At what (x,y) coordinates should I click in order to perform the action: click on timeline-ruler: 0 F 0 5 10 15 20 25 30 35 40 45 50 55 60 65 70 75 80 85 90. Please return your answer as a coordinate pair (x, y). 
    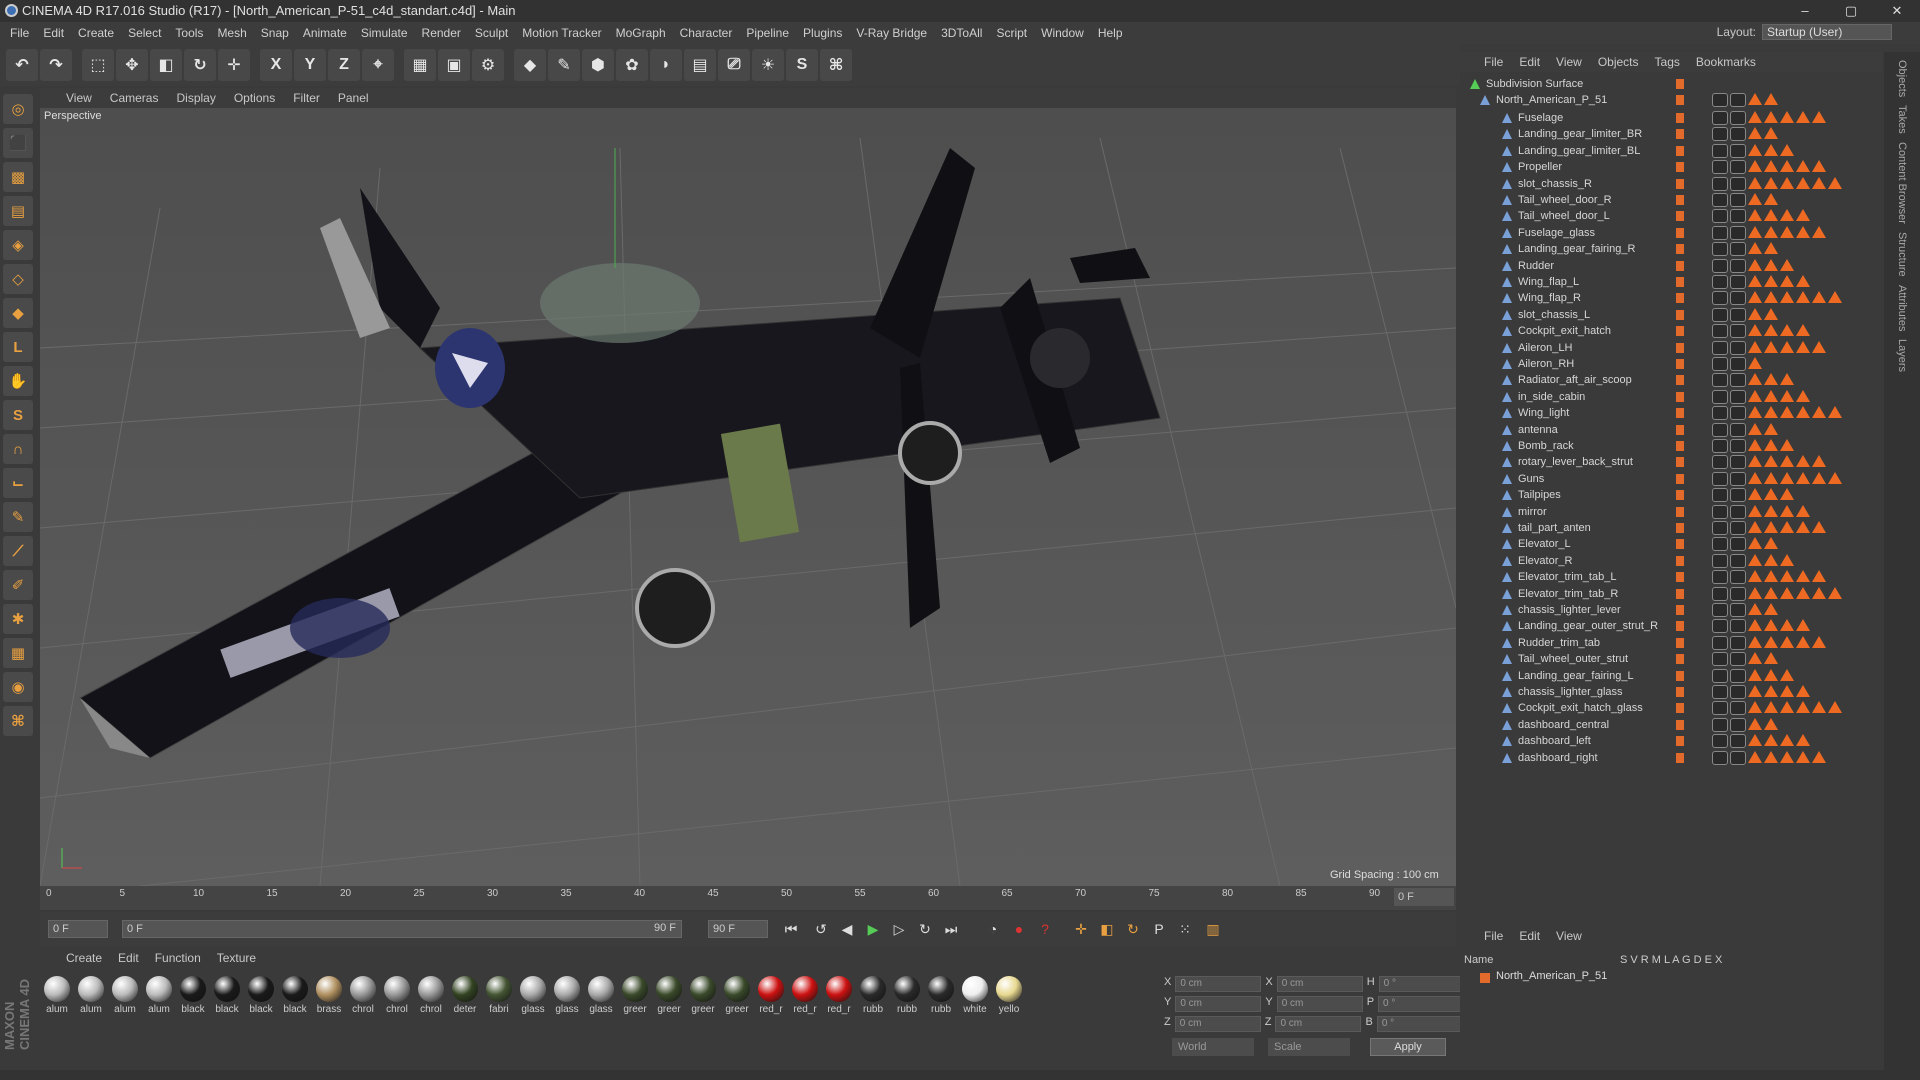
    Looking at the image, I should click on (748, 898).